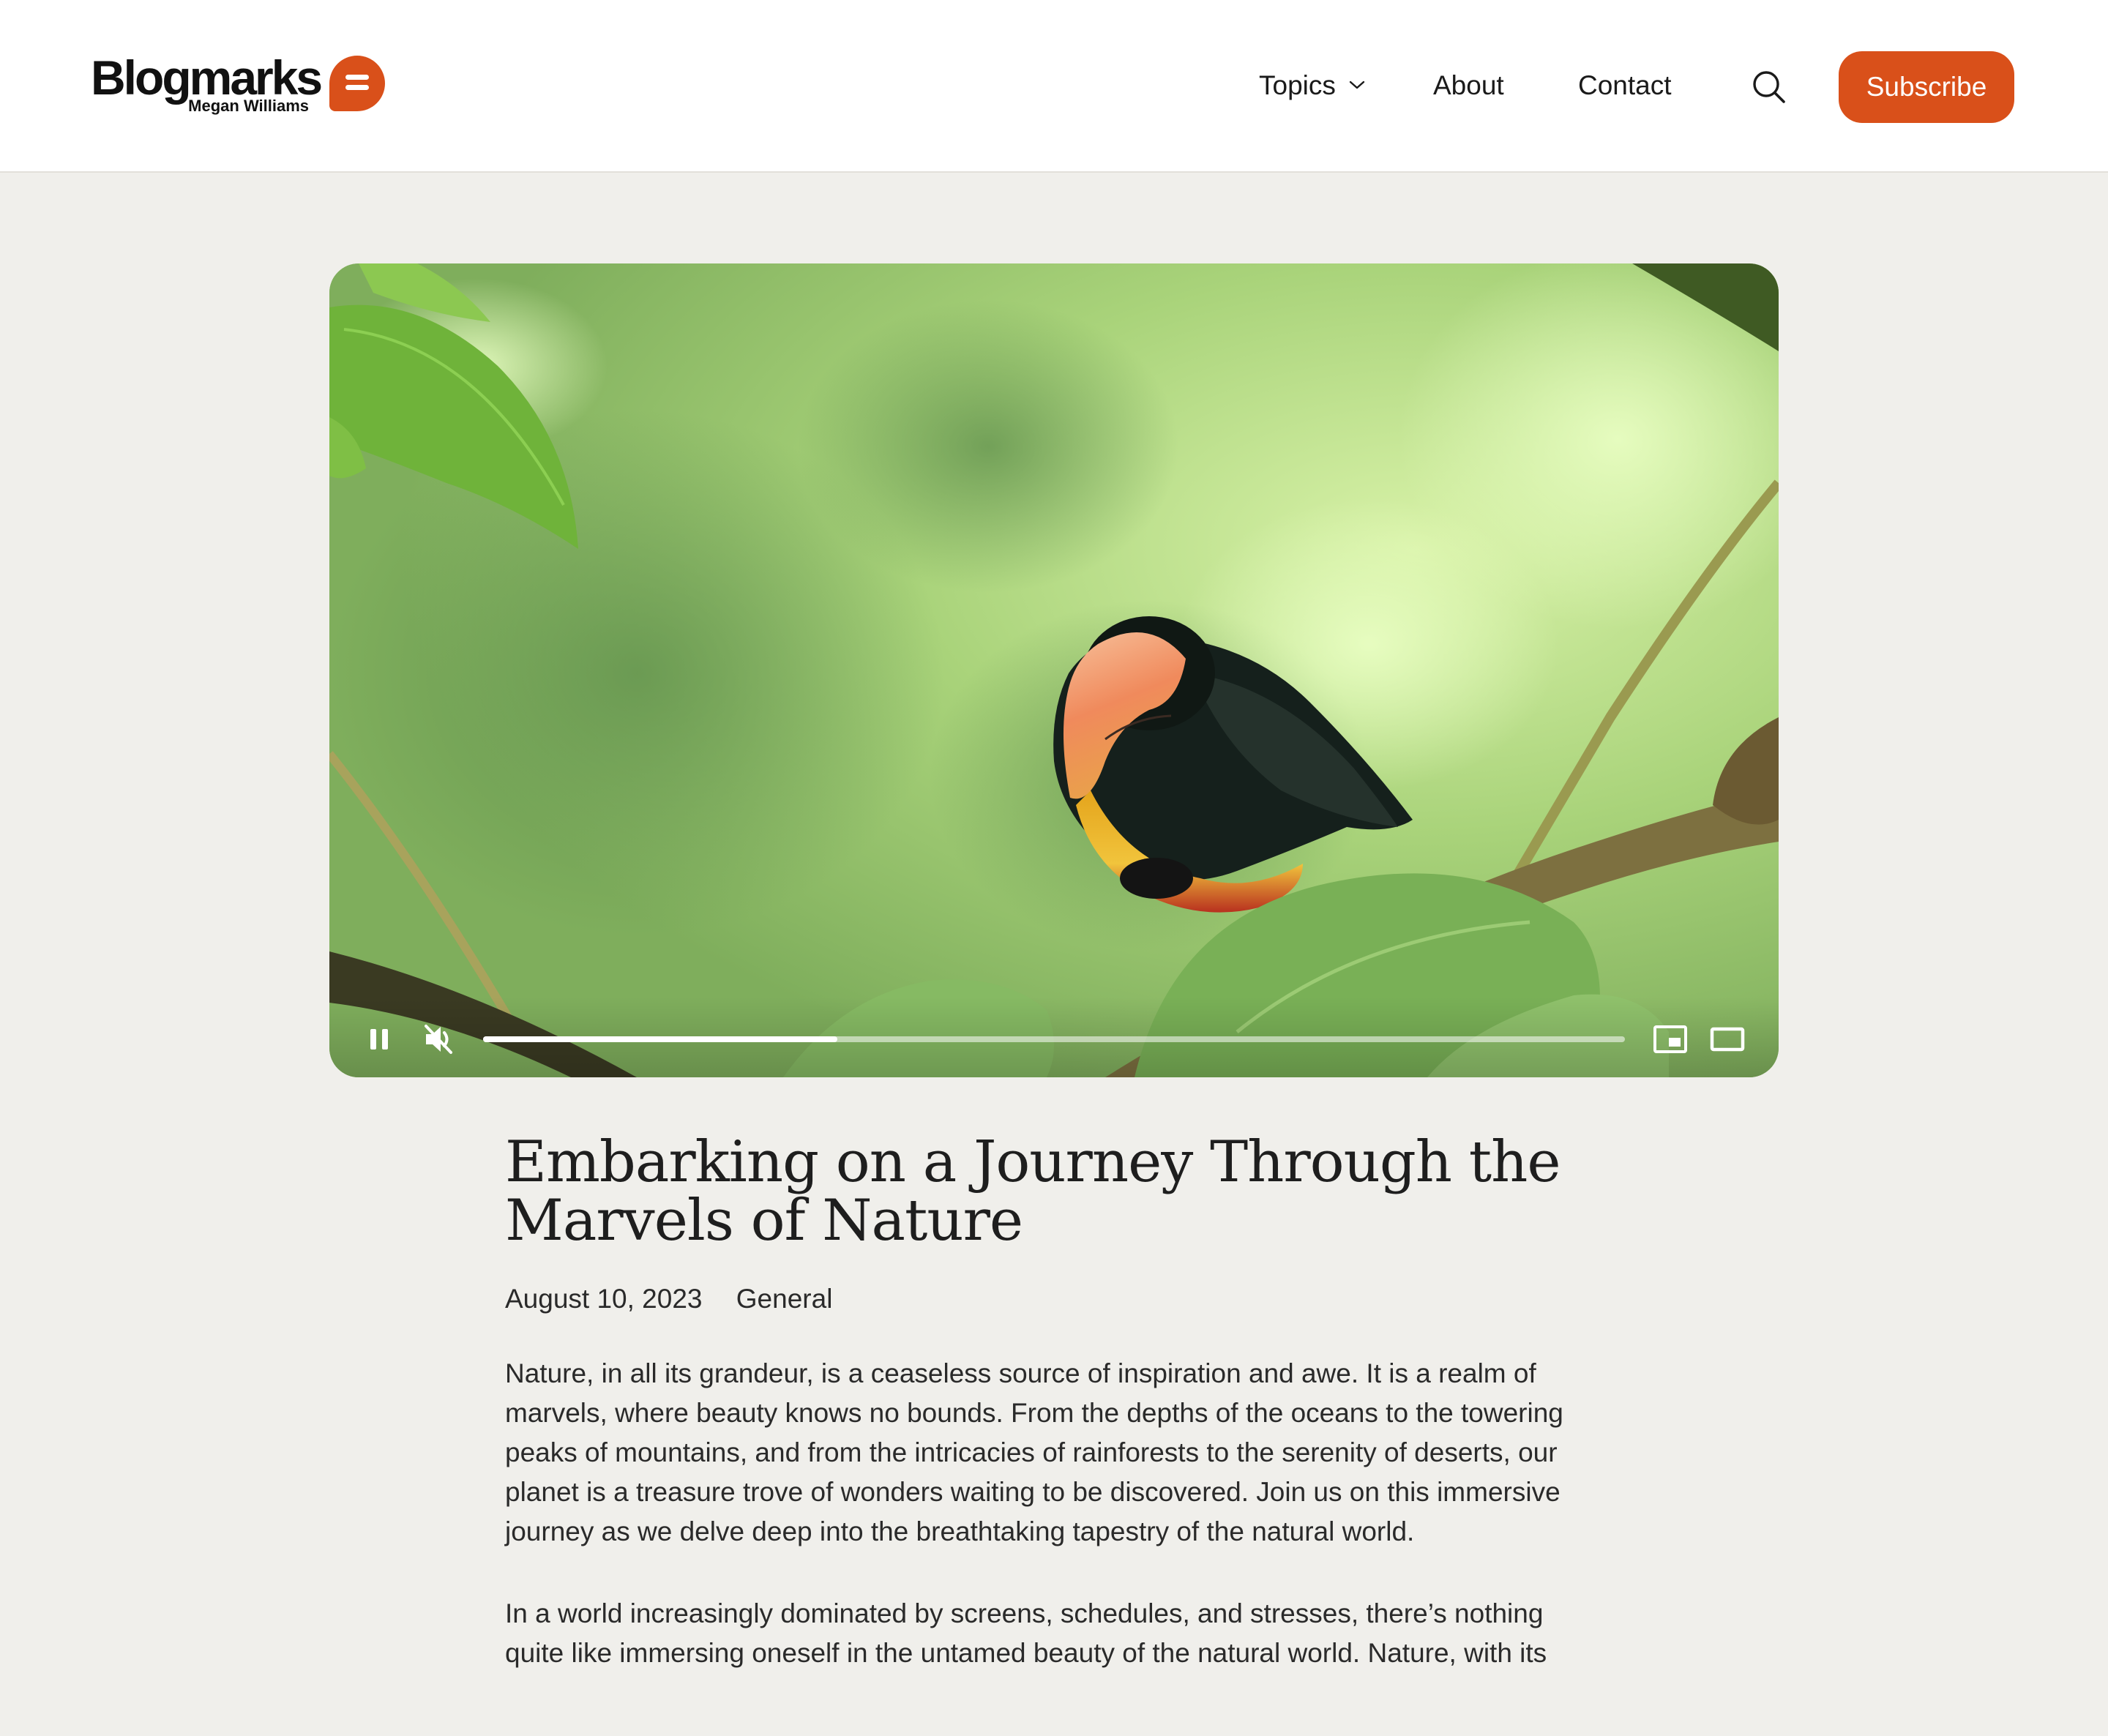 This screenshot has width=2108, height=1736. What do you see at coordinates (1297, 85) in the screenshot?
I see `nav-topics-label: Topics` at bounding box center [1297, 85].